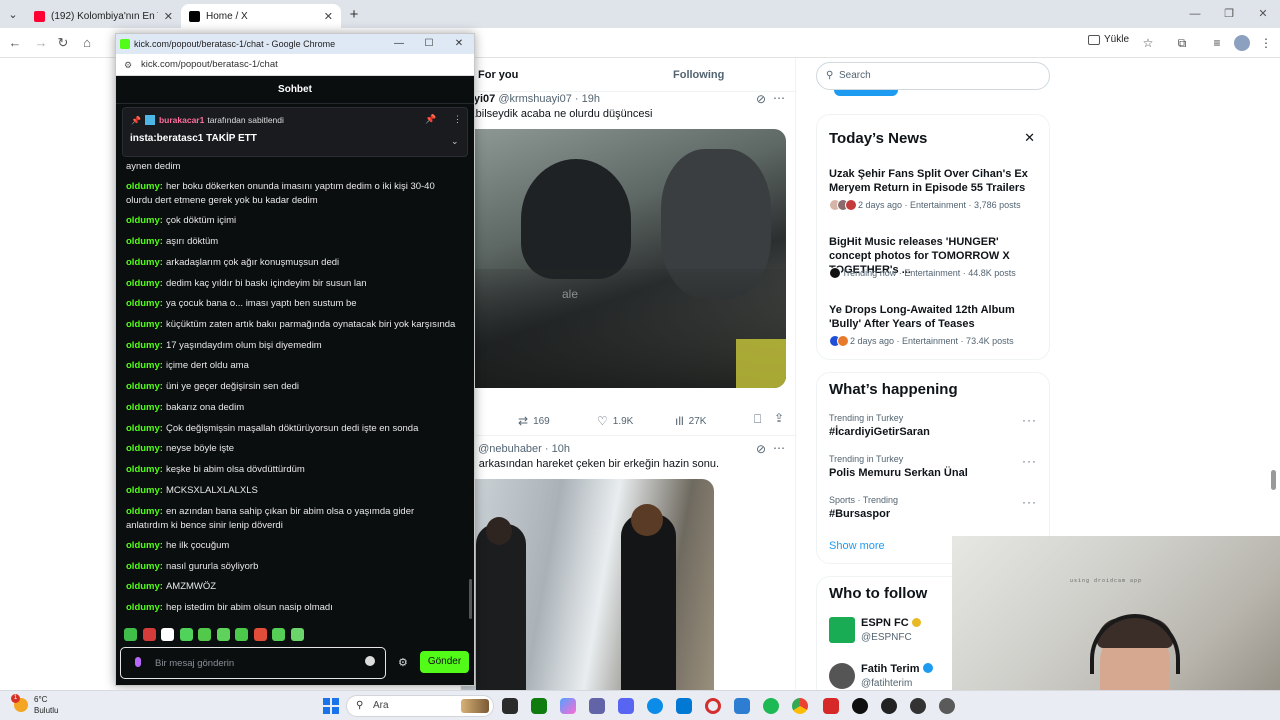 The width and height of the screenshot is (1280, 720). I want to click on chrome-icon, so click(800, 706).